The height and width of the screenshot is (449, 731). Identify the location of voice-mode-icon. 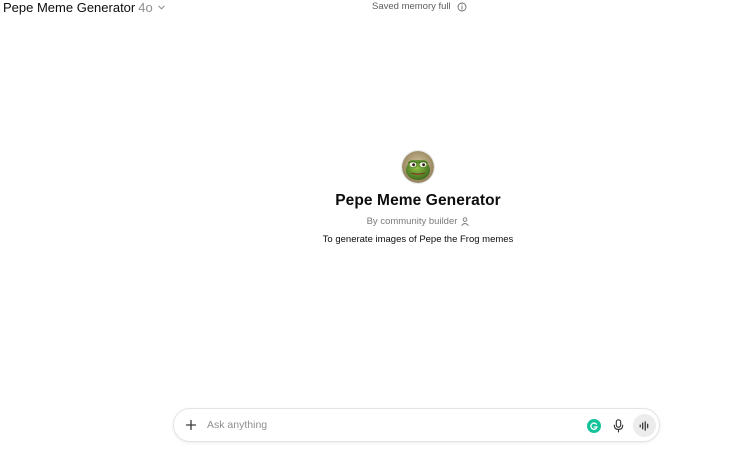
(644, 425).